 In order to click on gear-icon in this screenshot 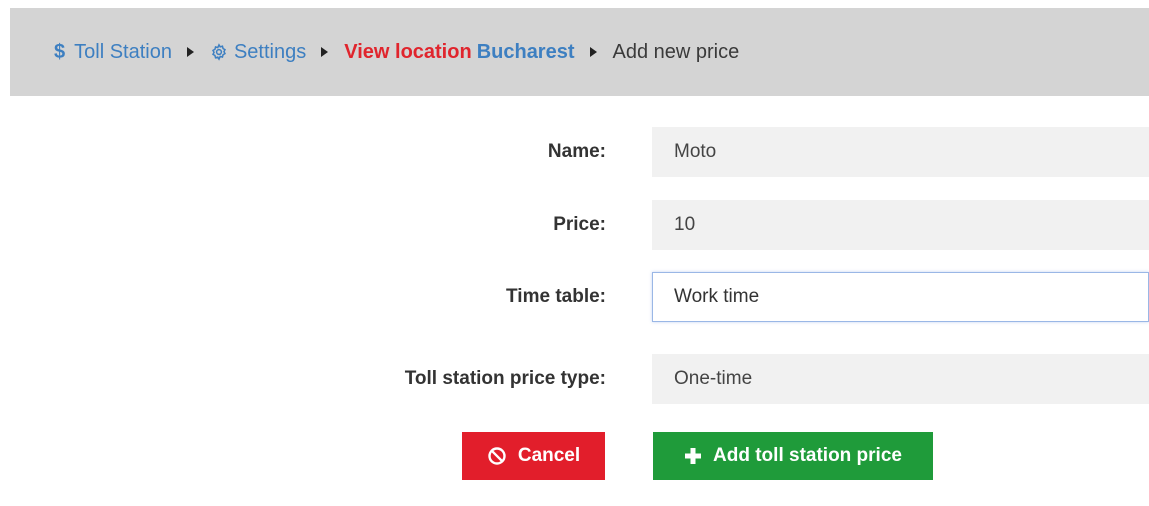, I will do `click(218, 52)`.